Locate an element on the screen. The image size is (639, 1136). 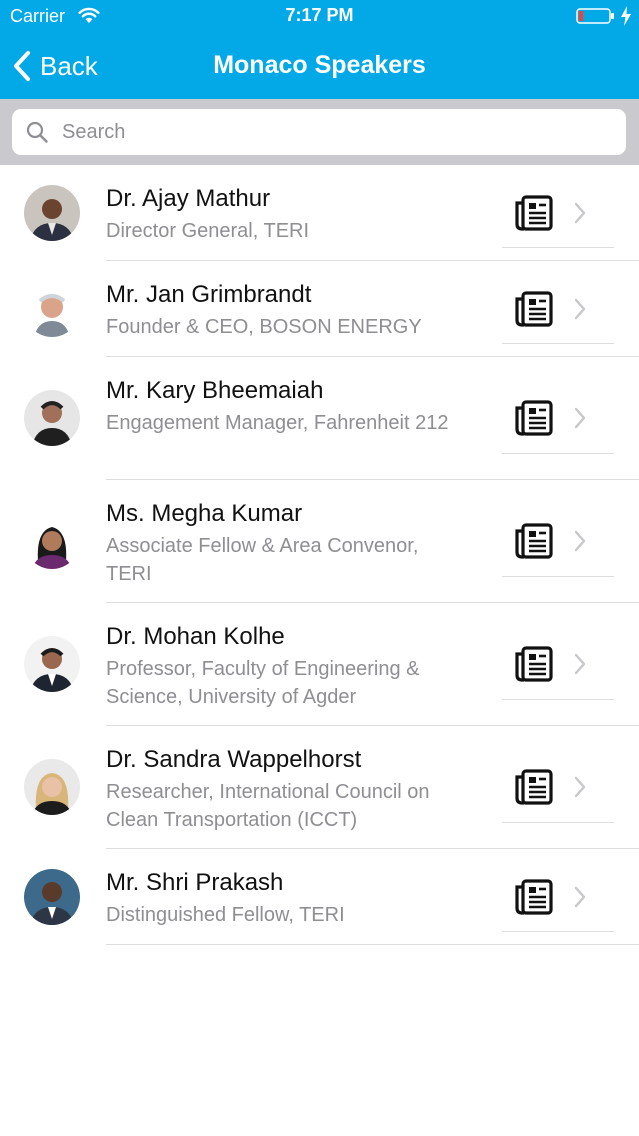
status-time: 7:17 PM is located at coordinates (319, 15).